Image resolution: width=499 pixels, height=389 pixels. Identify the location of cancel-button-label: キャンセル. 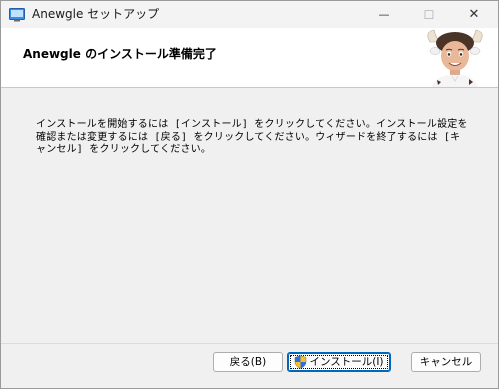
(446, 362).